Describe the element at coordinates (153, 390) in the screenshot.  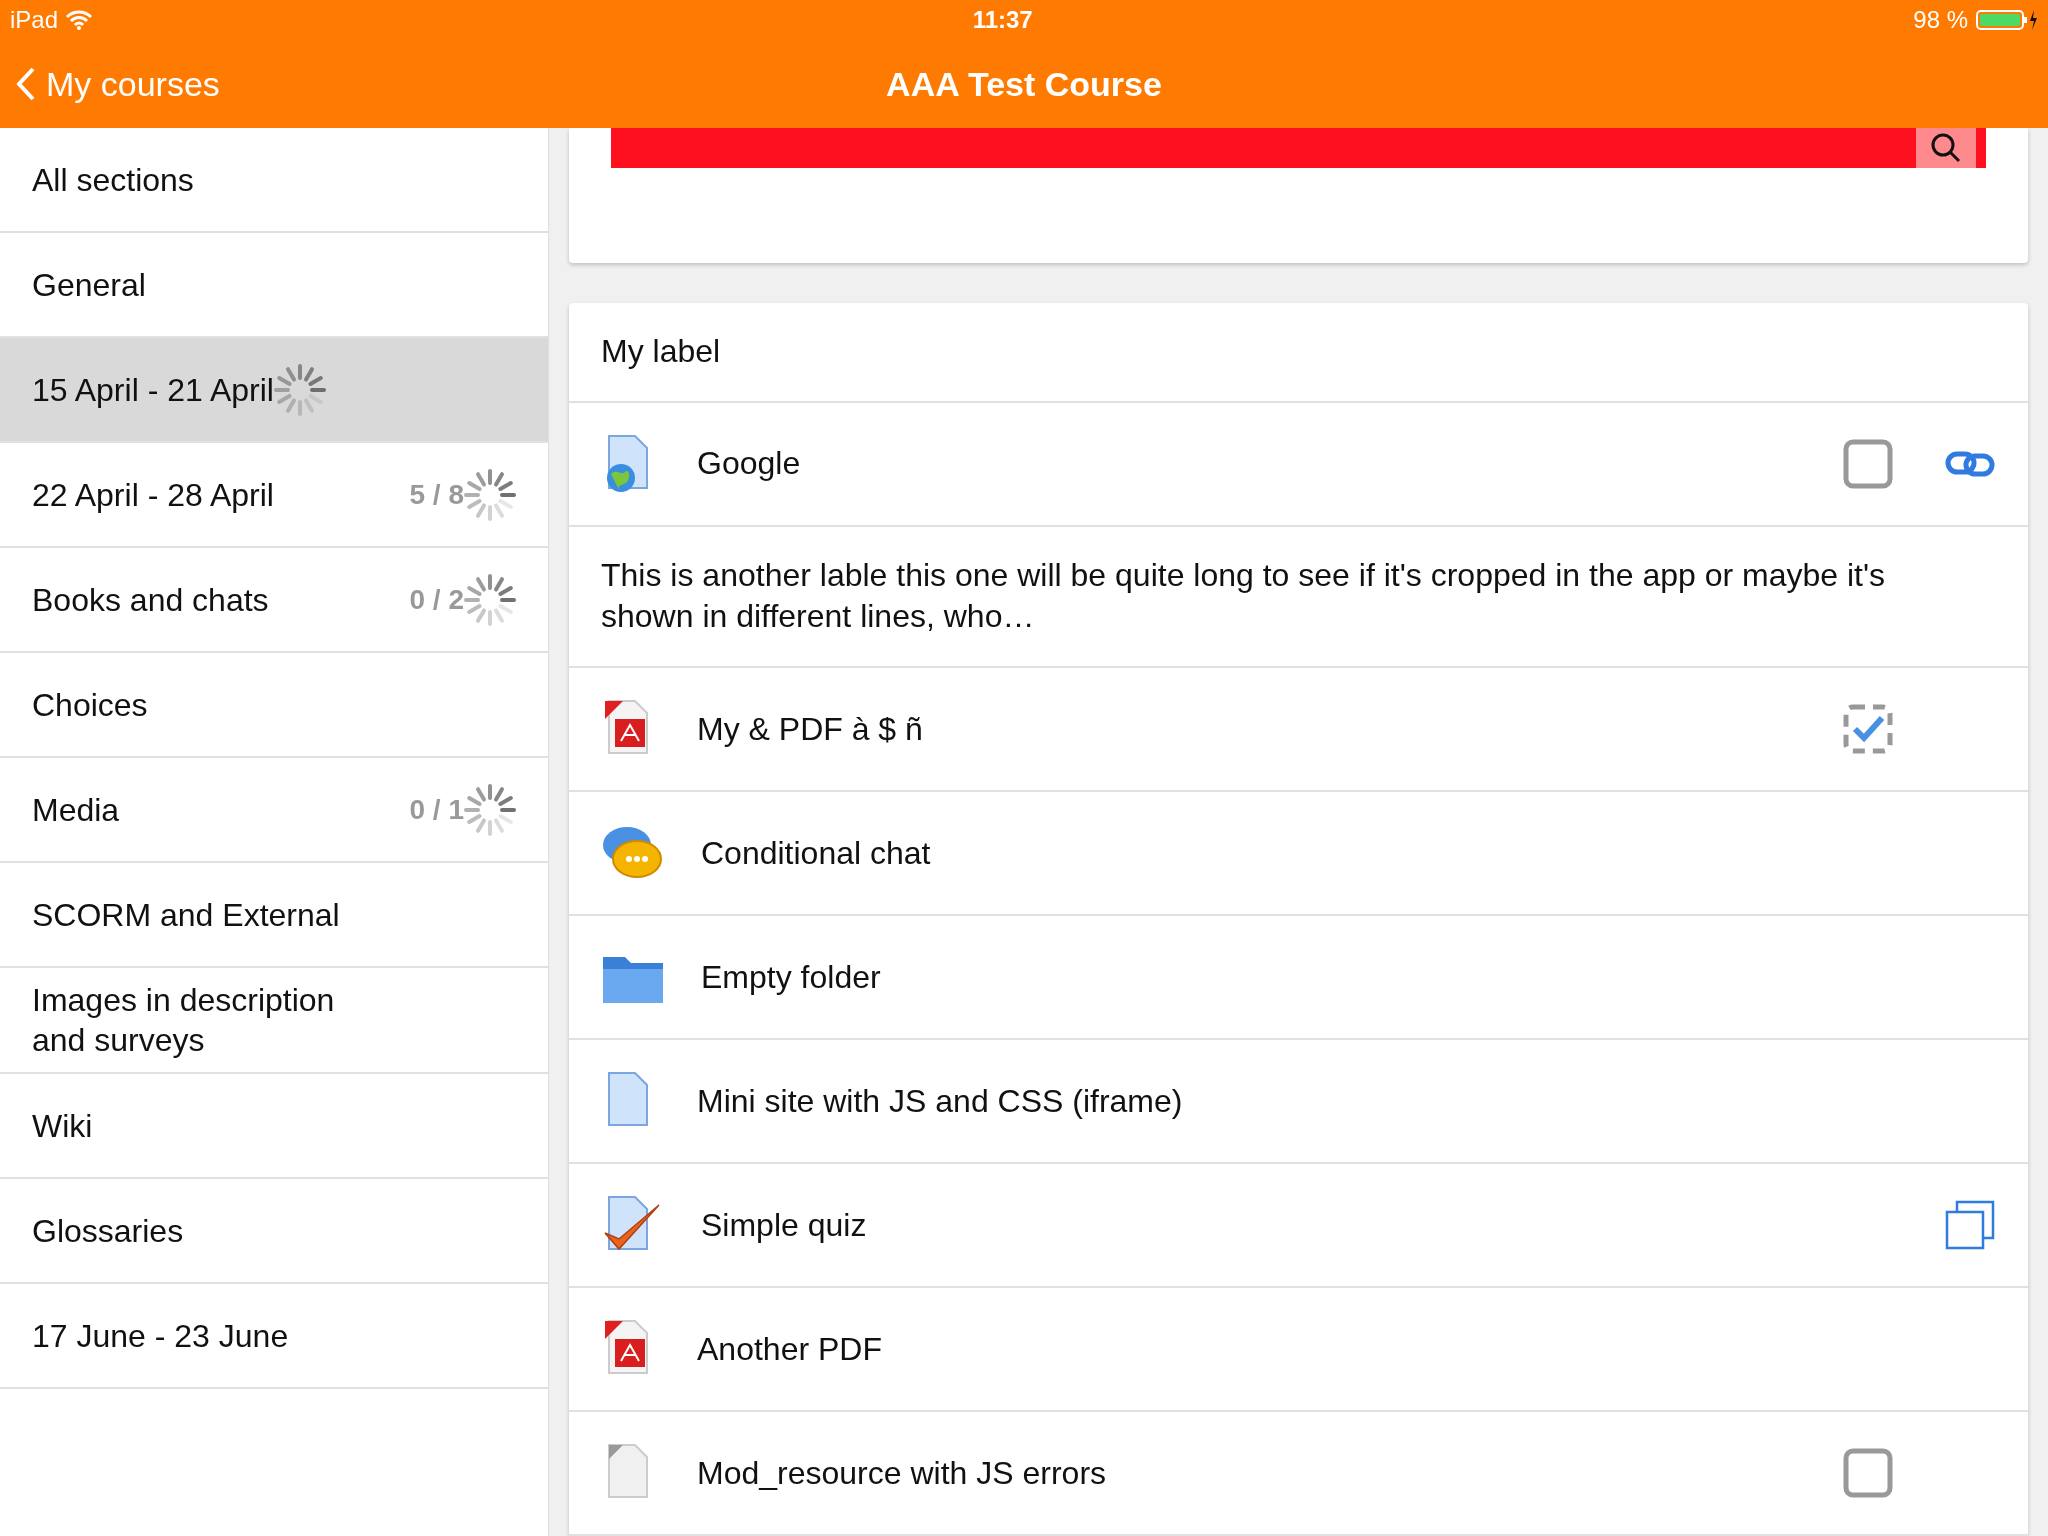
I see `section-name: 15 April - 21 April` at that location.